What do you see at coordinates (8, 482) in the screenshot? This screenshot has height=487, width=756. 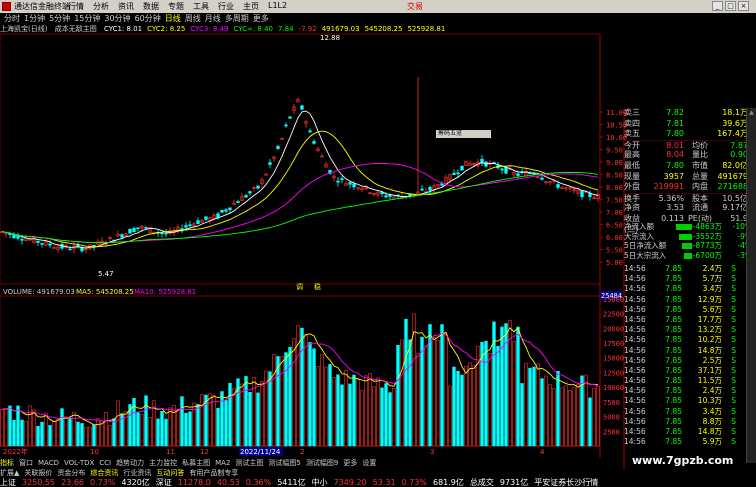 I see `sh-label: 上证` at bounding box center [8, 482].